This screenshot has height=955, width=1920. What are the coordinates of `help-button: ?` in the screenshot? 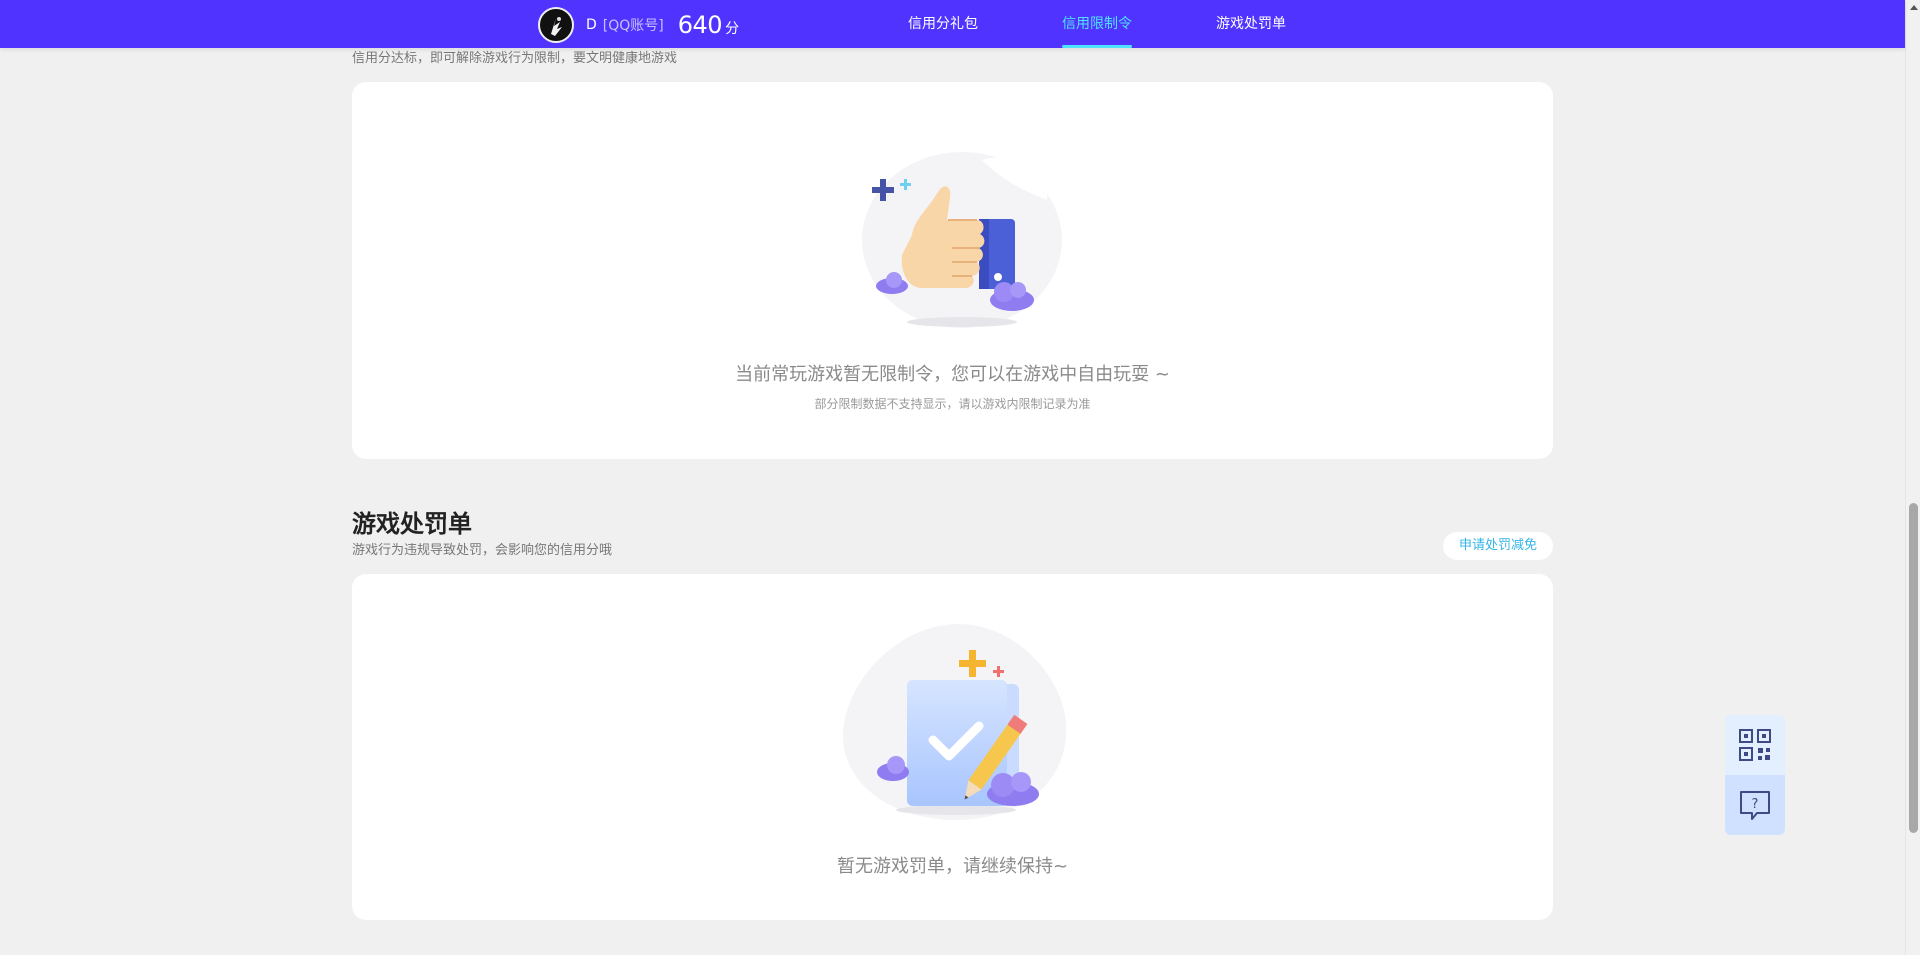 It's located at (1755, 805).